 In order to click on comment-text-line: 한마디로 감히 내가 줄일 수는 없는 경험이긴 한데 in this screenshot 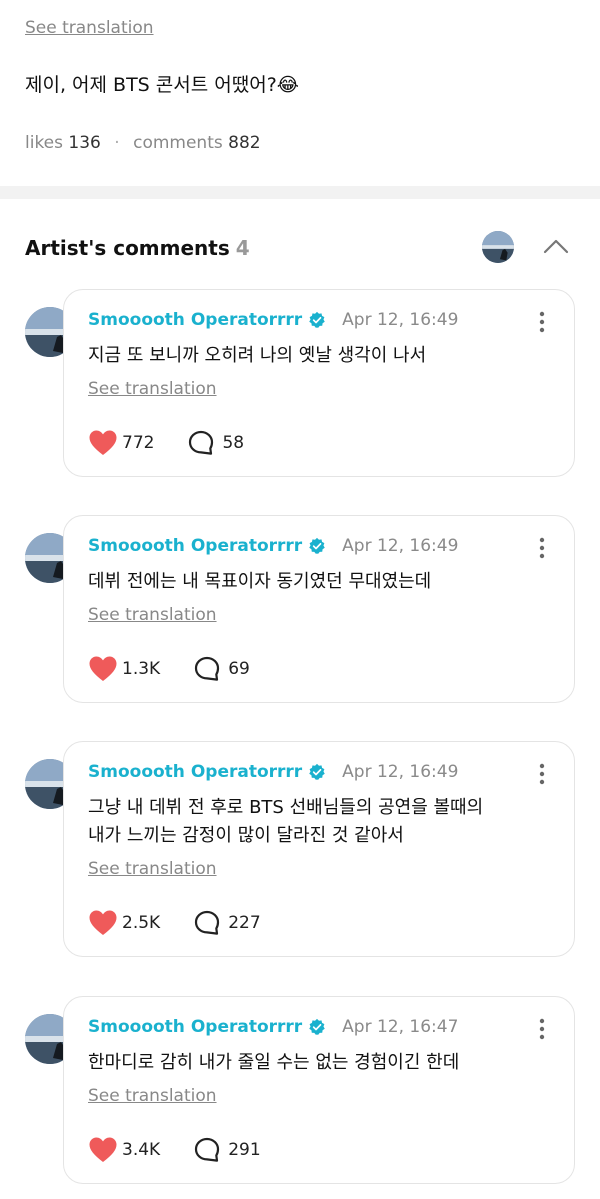, I will do `click(274, 1062)`.